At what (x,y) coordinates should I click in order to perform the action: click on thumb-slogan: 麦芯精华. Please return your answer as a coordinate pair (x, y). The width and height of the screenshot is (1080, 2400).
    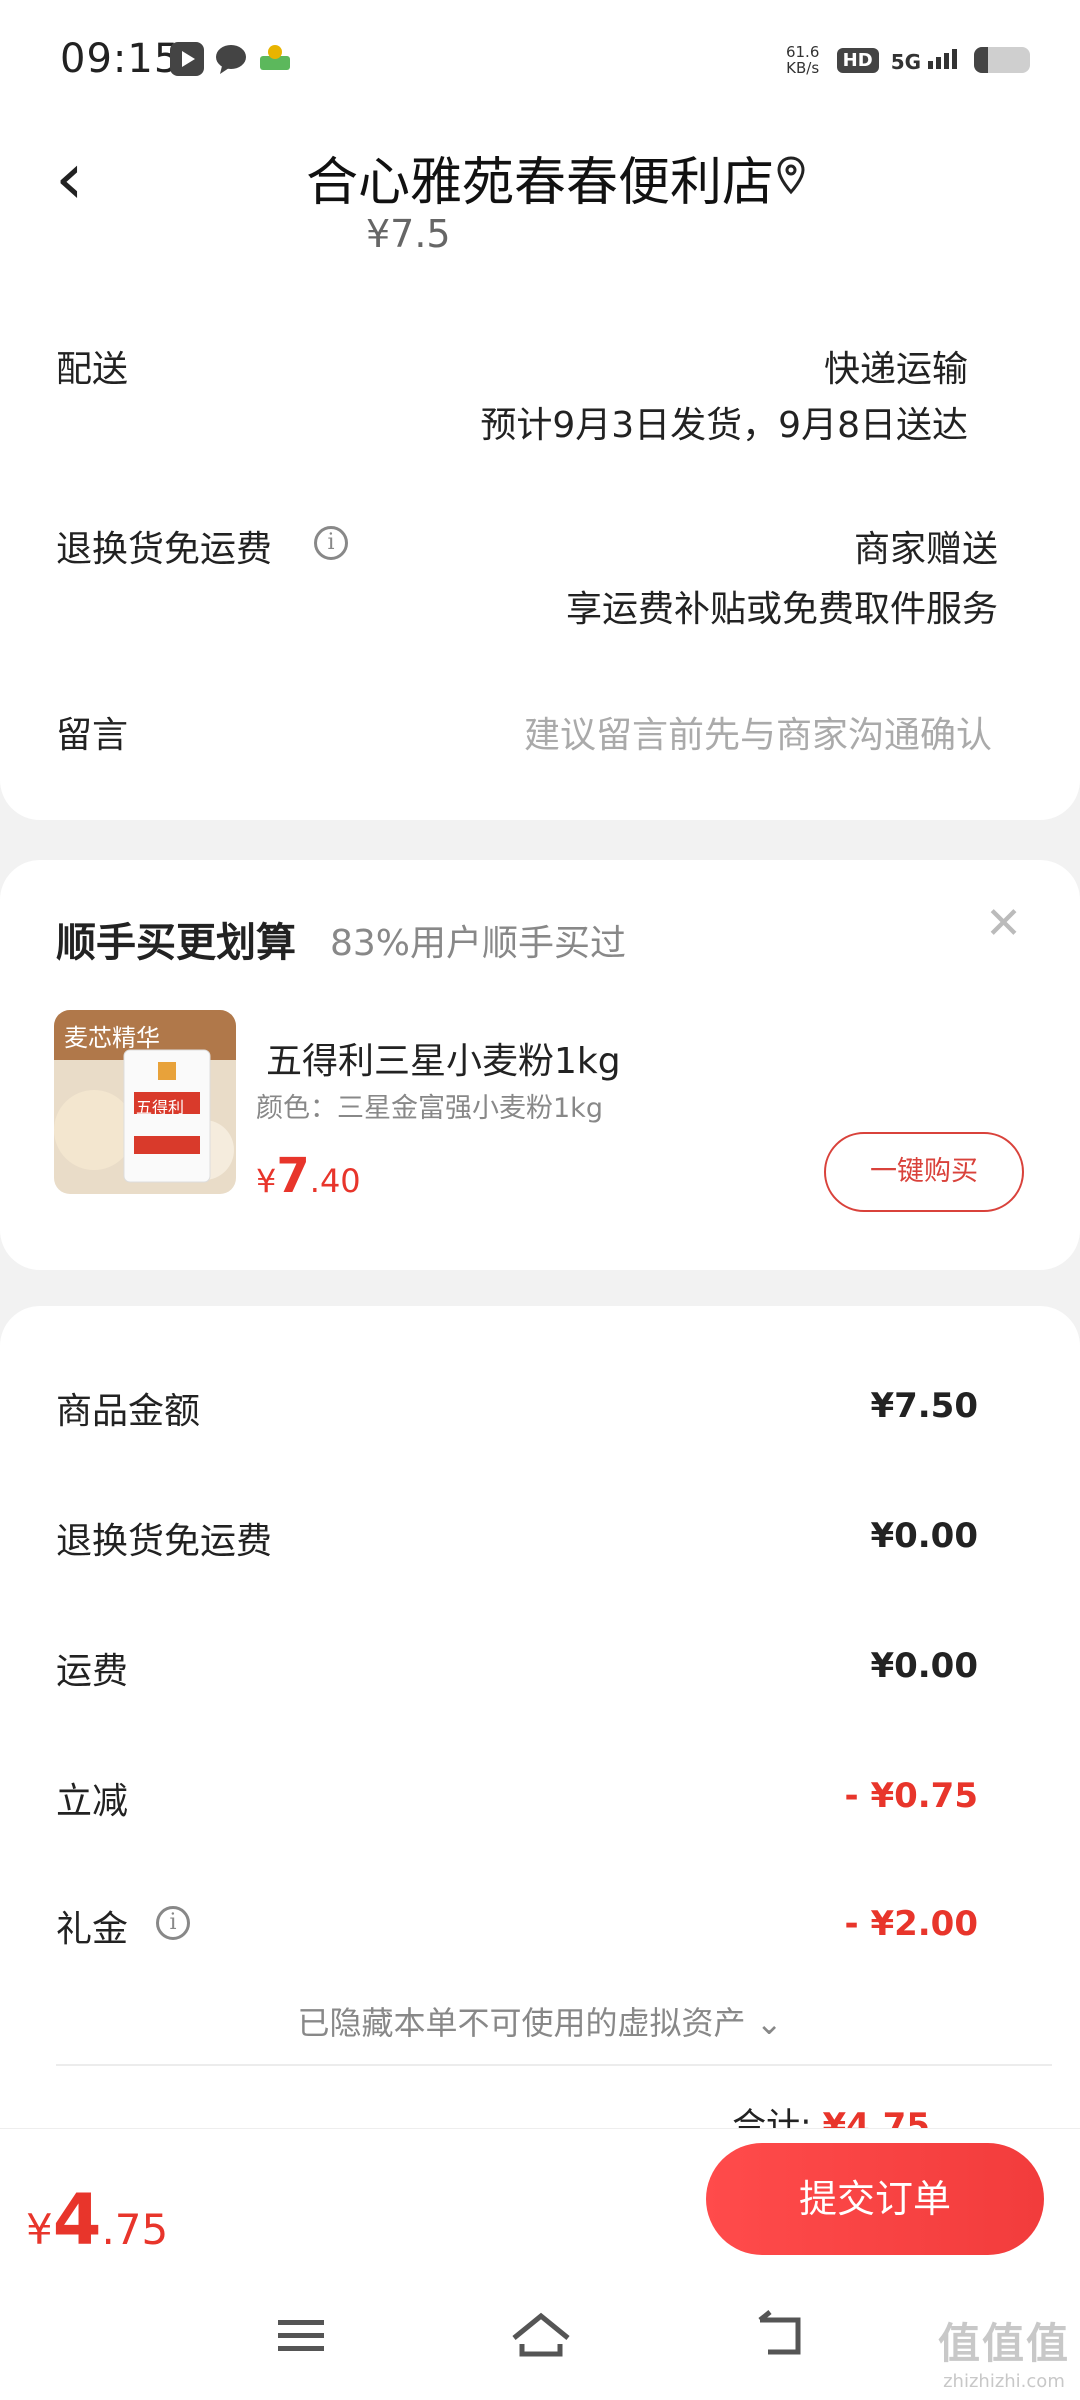
    Looking at the image, I should click on (112, 1038).